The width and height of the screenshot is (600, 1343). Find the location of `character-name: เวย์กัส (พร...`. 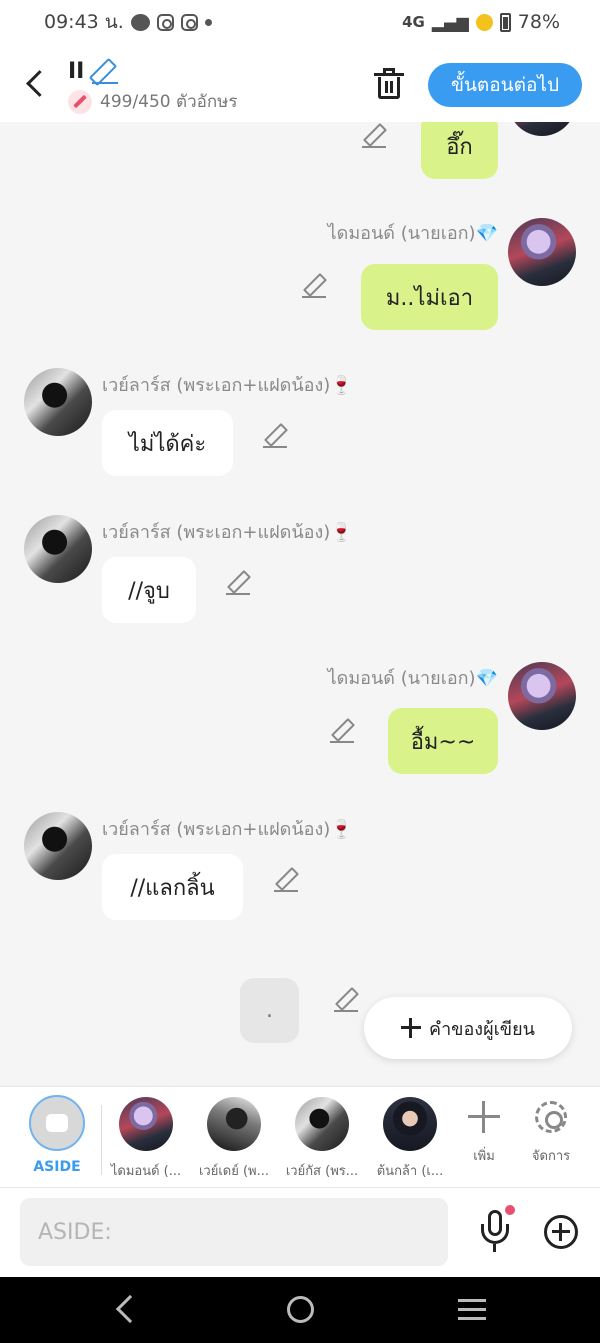

character-name: เวย์กัส (พร... is located at coordinates (322, 1171).